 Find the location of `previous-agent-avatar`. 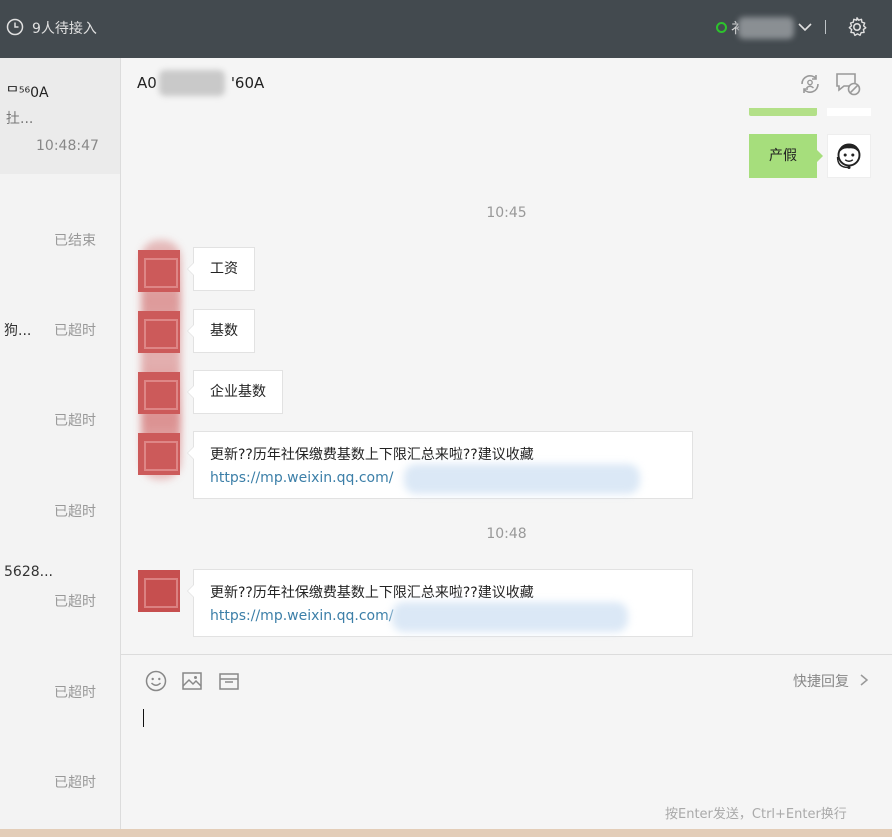

previous-agent-avatar is located at coordinates (849, 112).